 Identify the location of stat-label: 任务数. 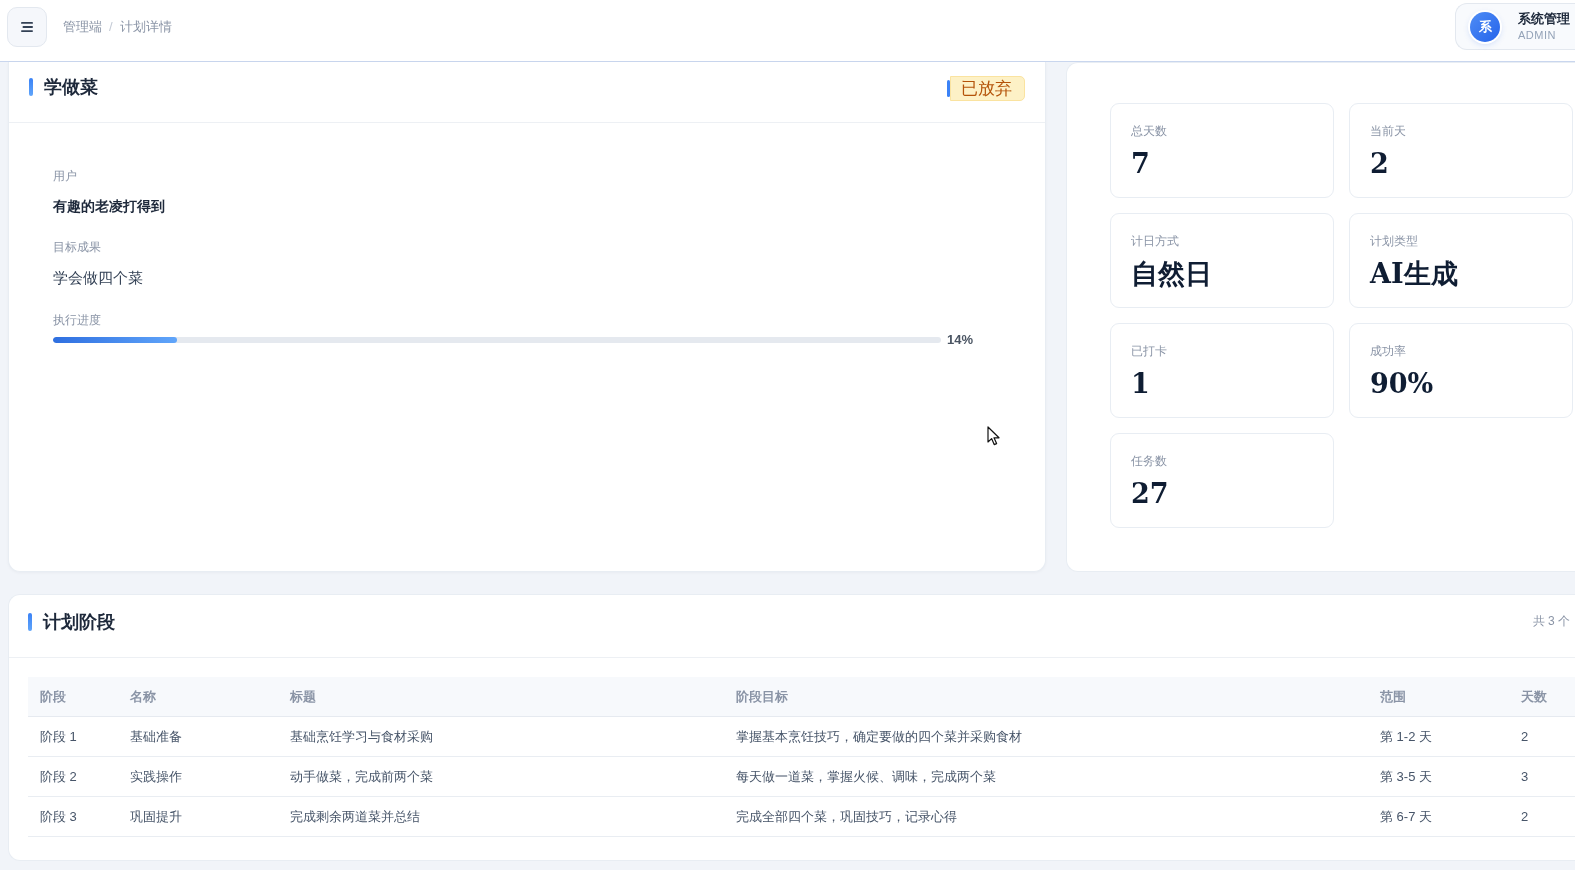
(1149, 461).